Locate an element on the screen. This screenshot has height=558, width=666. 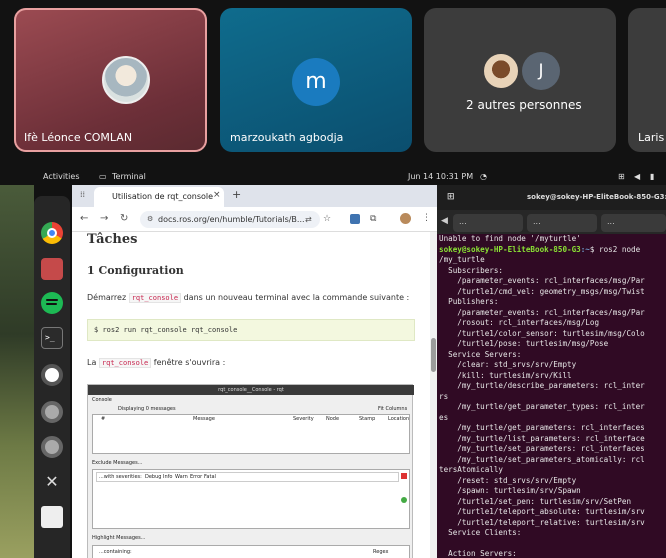
extension-icon is located at coordinates (355, 219).